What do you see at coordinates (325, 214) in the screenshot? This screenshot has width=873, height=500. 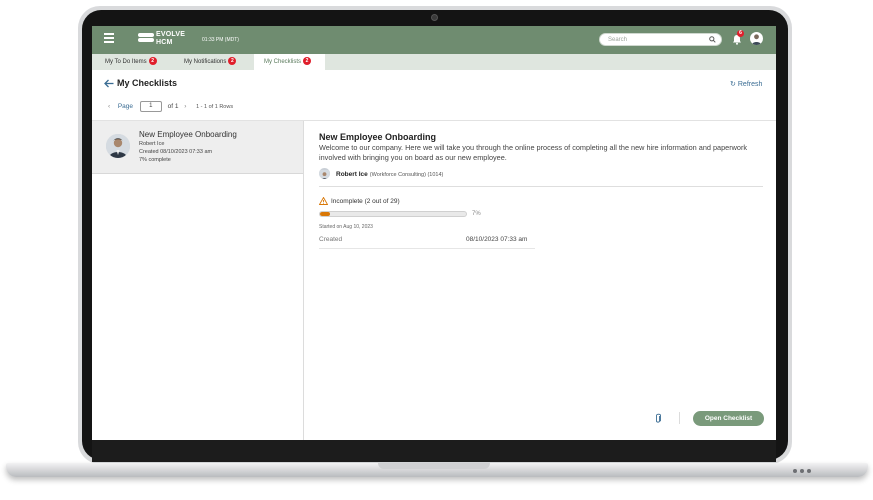 I see `progress-fill` at bounding box center [325, 214].